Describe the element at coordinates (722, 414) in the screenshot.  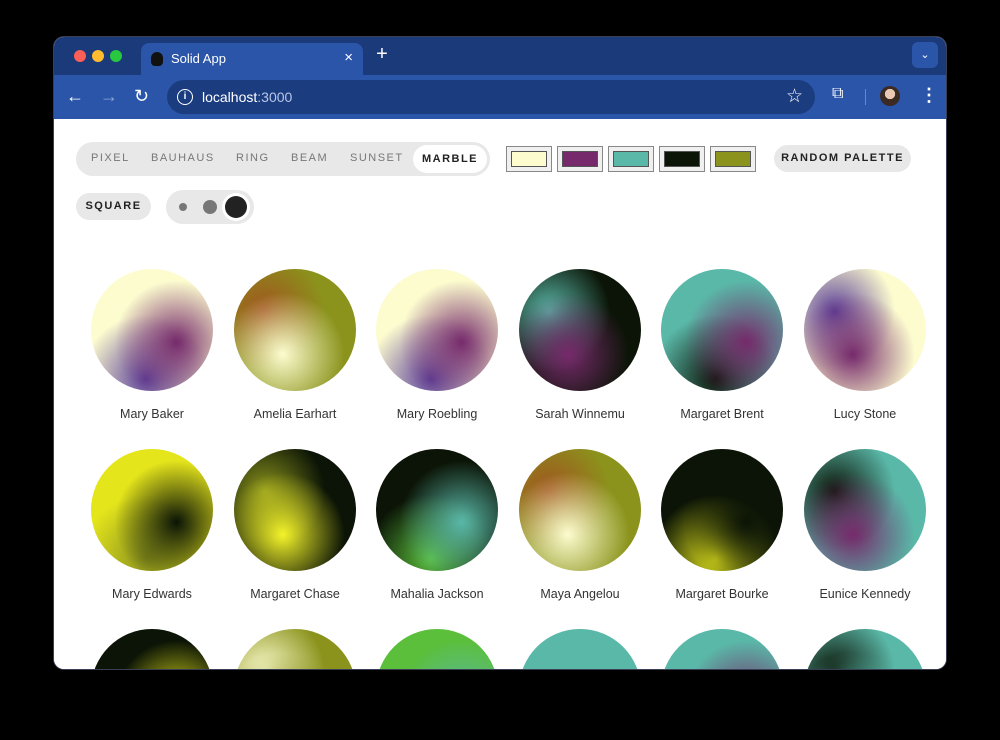
I see `avatar-name-label: Margaret Brent` at that location.